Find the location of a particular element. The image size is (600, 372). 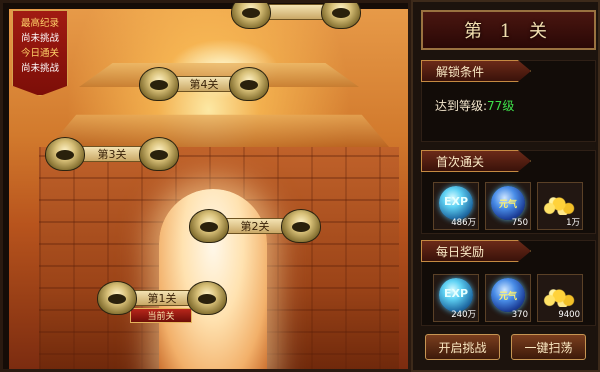

stage-node-3: 第3关 is located at coordinates (112, 154).